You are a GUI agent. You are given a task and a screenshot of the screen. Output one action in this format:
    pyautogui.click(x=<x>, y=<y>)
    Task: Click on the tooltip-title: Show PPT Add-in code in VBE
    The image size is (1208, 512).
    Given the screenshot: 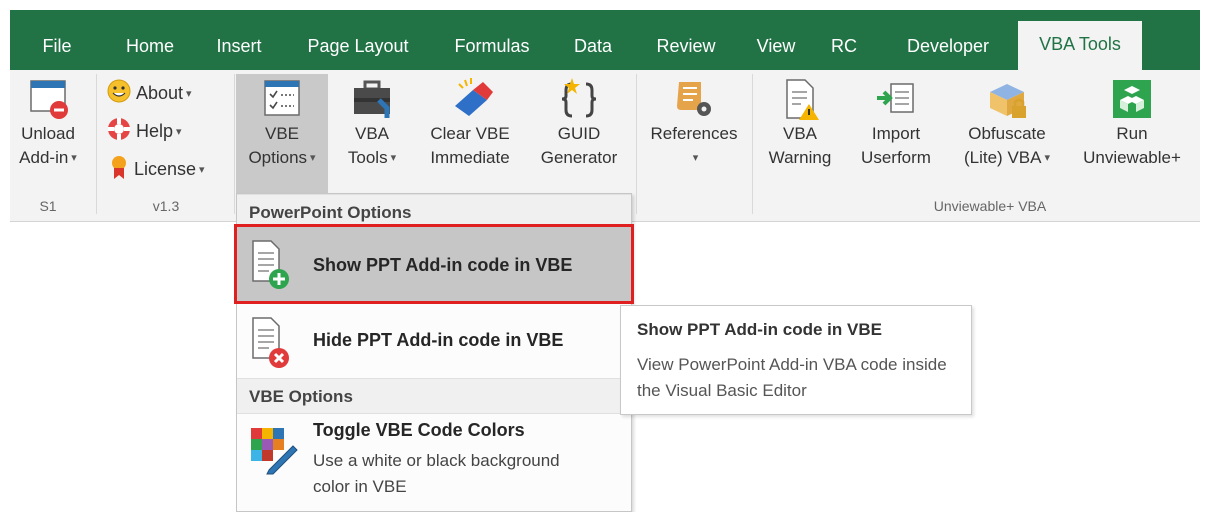 What is the action you would take?
    pyautogui.click(x=759, y=329)
    